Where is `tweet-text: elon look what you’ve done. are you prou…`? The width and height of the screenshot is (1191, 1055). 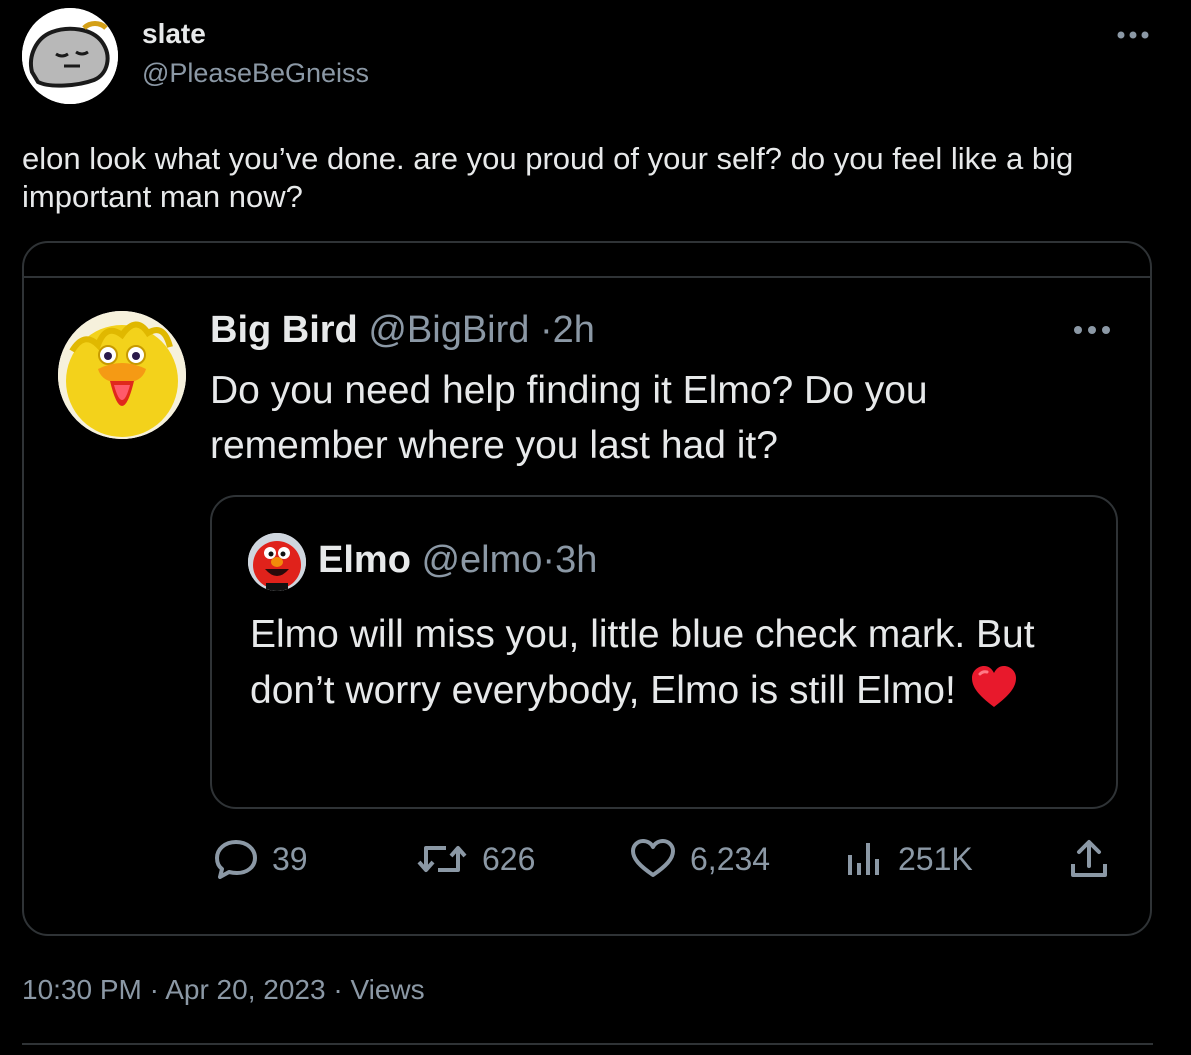 tweet-text: elon look what you’ve done. are you prou… is located at coordinates (548, 177).